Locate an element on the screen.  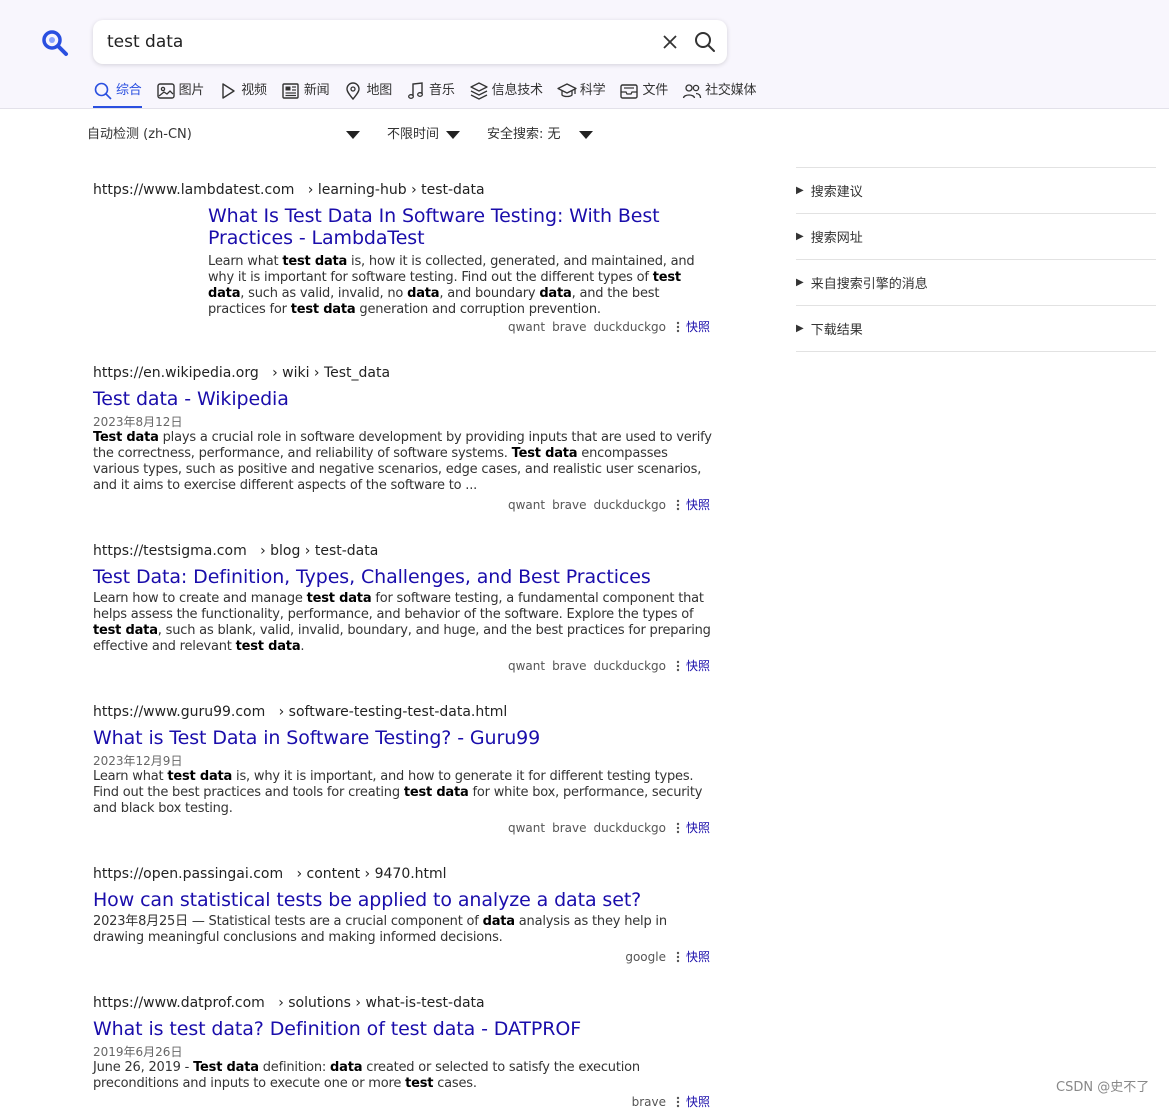
tab-label: 图片 is located at coordinates (191, 90).